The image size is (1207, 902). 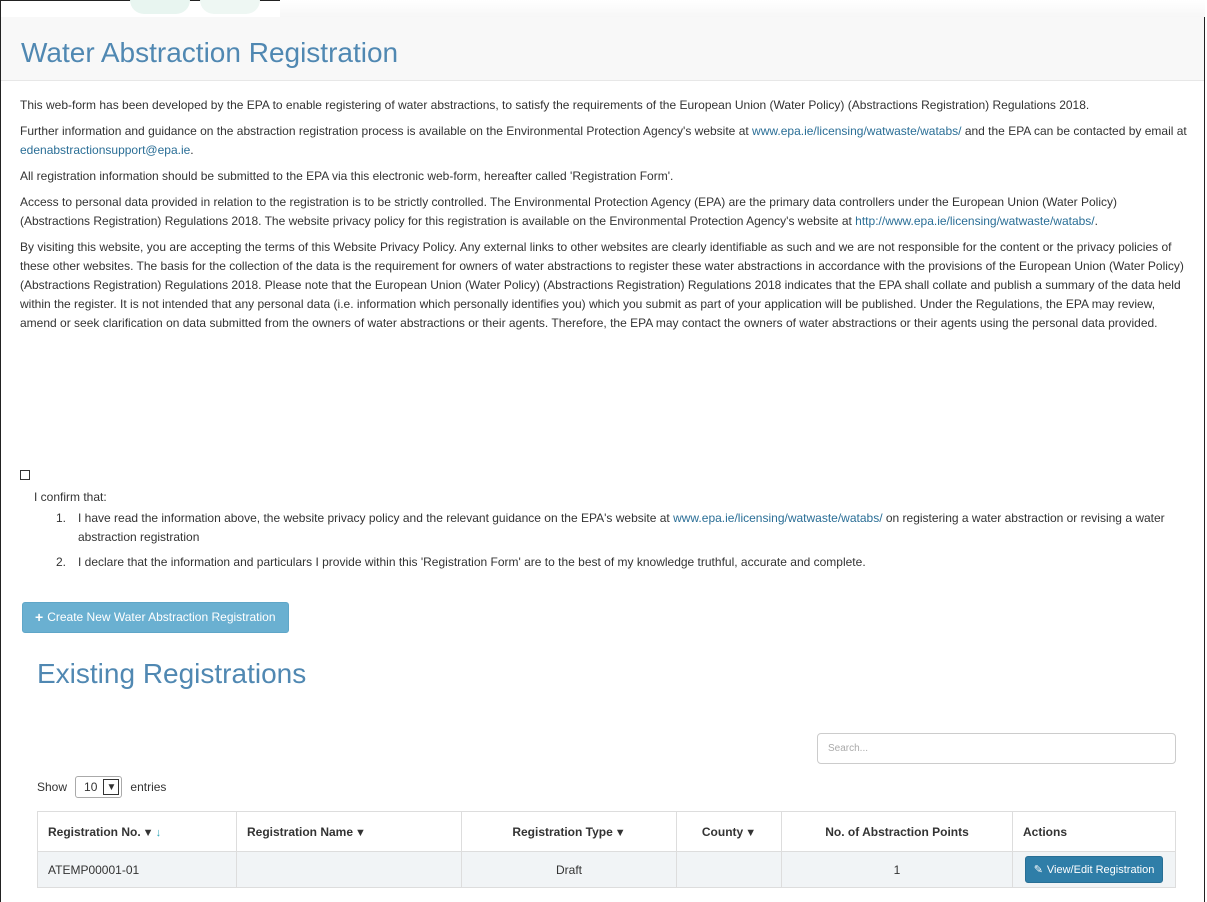 What do you see at coordinates (111, 787) in the screenshot?
I see `chevron-down-icon: ▼` at bounding box center [111, 787].